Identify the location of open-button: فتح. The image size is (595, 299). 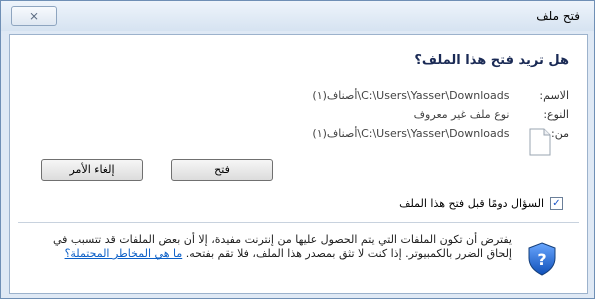
(222, 170).